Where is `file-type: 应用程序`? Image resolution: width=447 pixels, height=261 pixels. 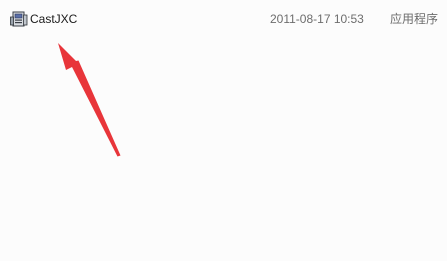 file-type: 应用程序 is located at coordinates (414, 19).